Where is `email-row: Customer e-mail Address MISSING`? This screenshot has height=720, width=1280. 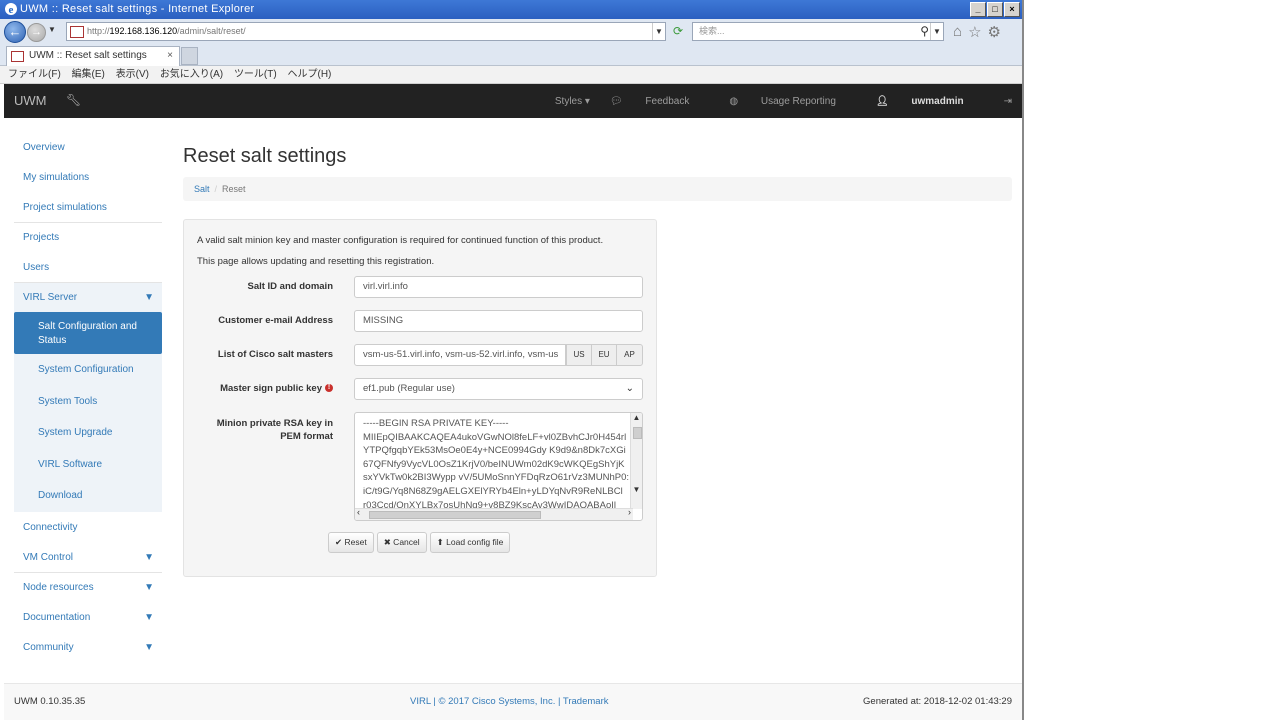
email-row: Customer e-mail Address MISSING is located at coordinates (421, 321).